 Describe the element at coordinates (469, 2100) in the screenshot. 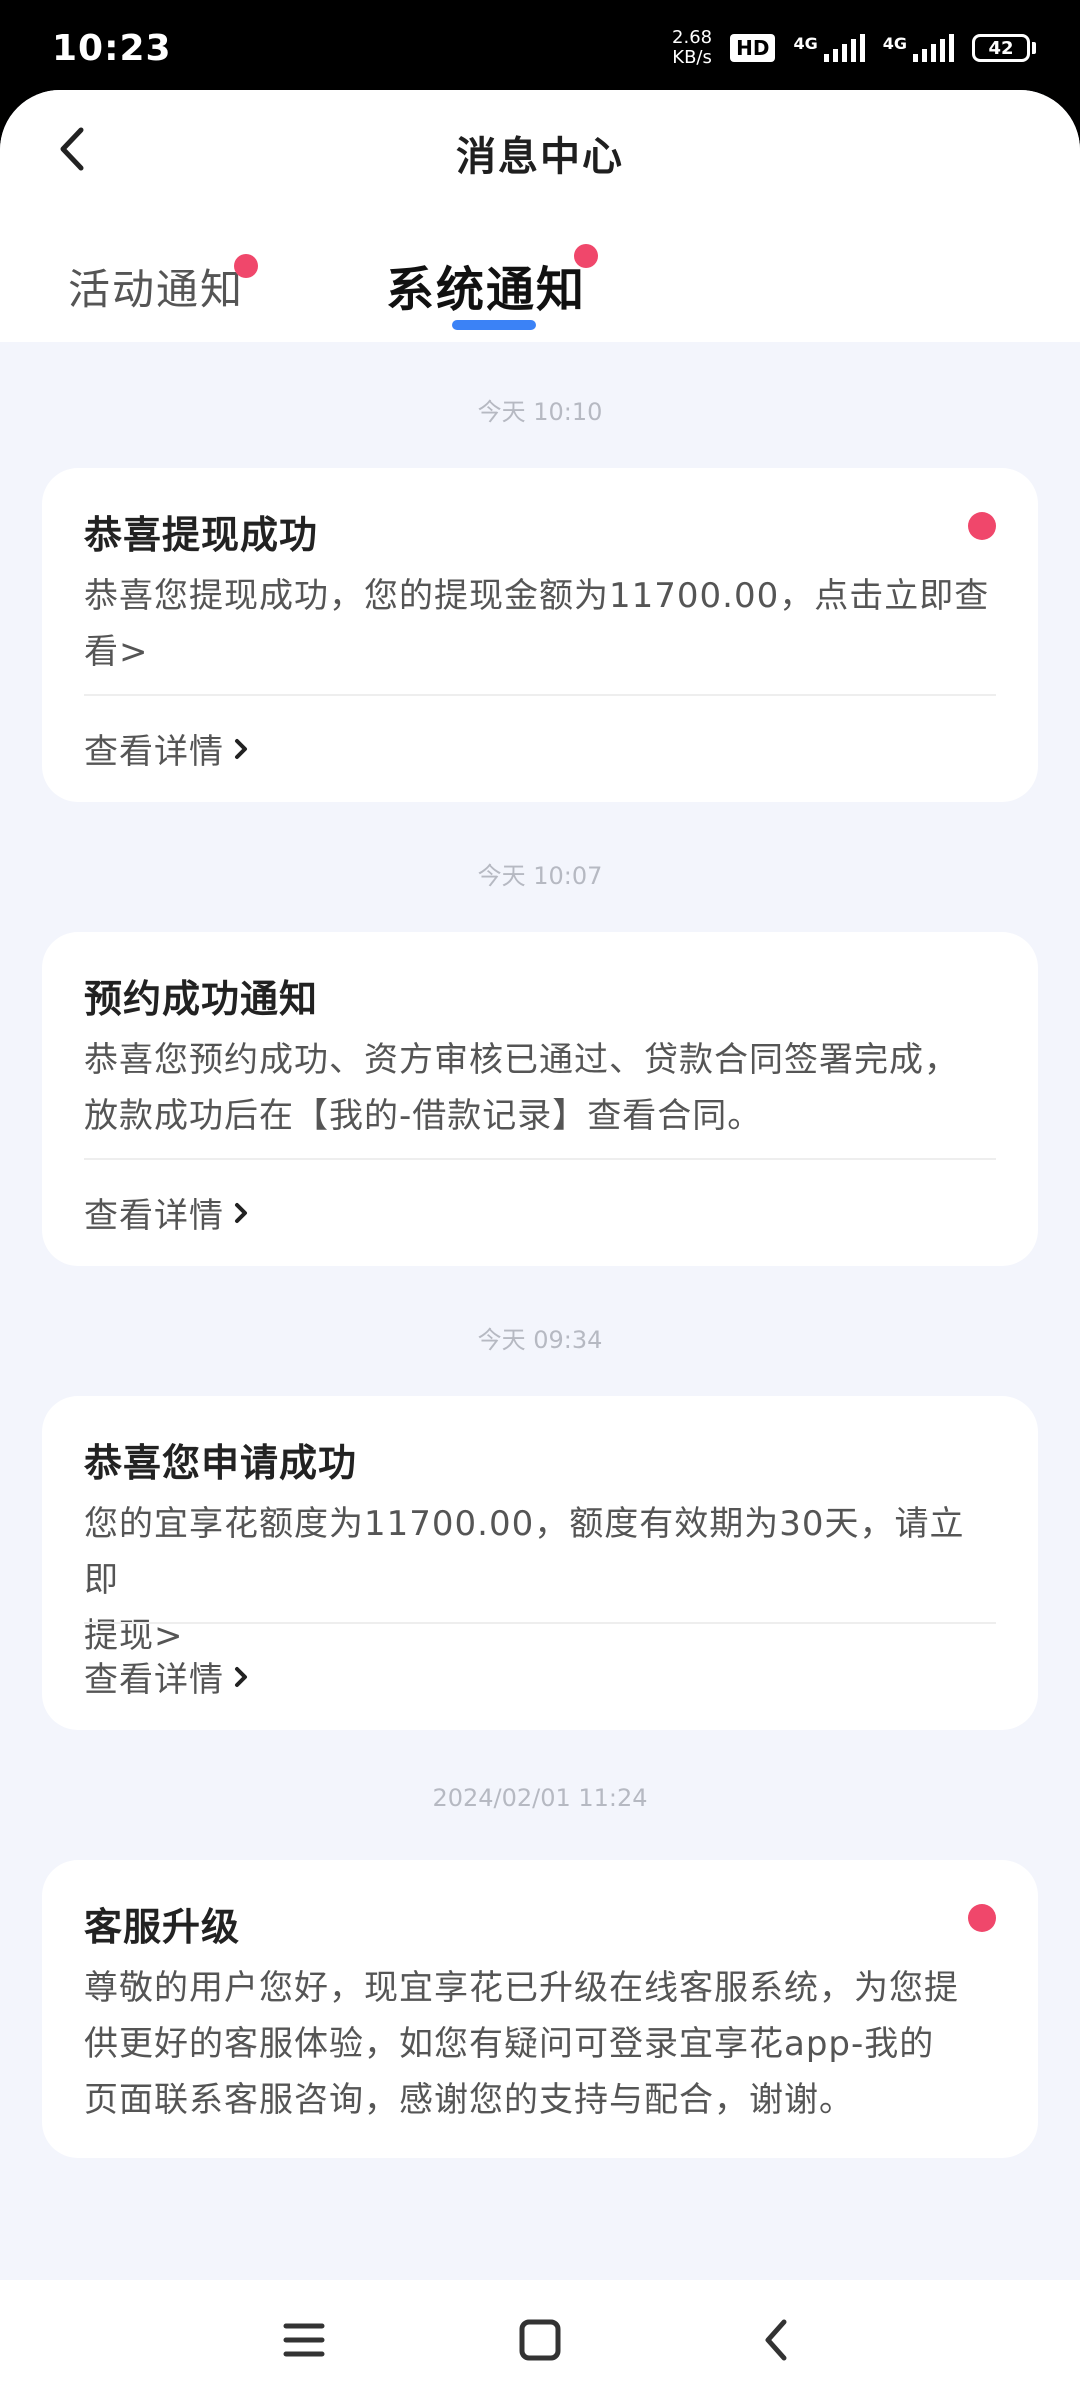

I see `message-body-line: 页面联系客服咨询，感谢您的支持与配合，谢谢。` at that location.